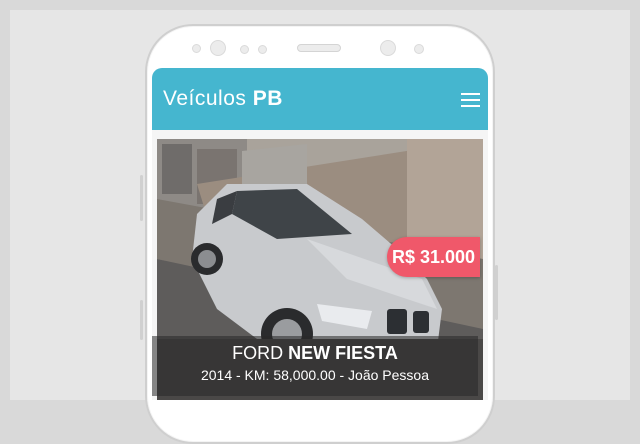 The width and height of the screenshot is (640, 444). What do you see at coordinates (470, 100) in the screenshot?
I see `hamburger-menu-icon` at bounding box center [470, 100].